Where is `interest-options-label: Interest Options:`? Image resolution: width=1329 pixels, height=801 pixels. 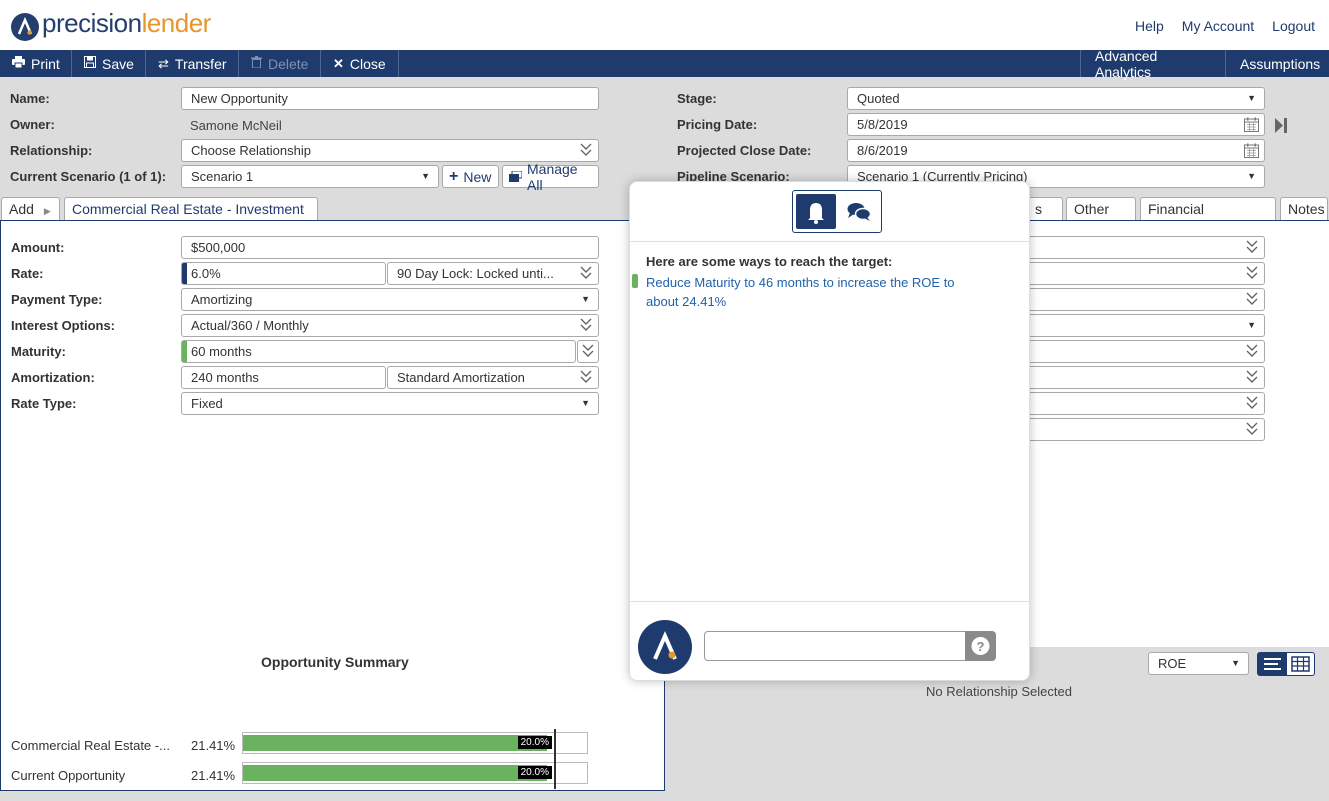
interest-options-label: Interest Options: is located at coordinates (63, 325).